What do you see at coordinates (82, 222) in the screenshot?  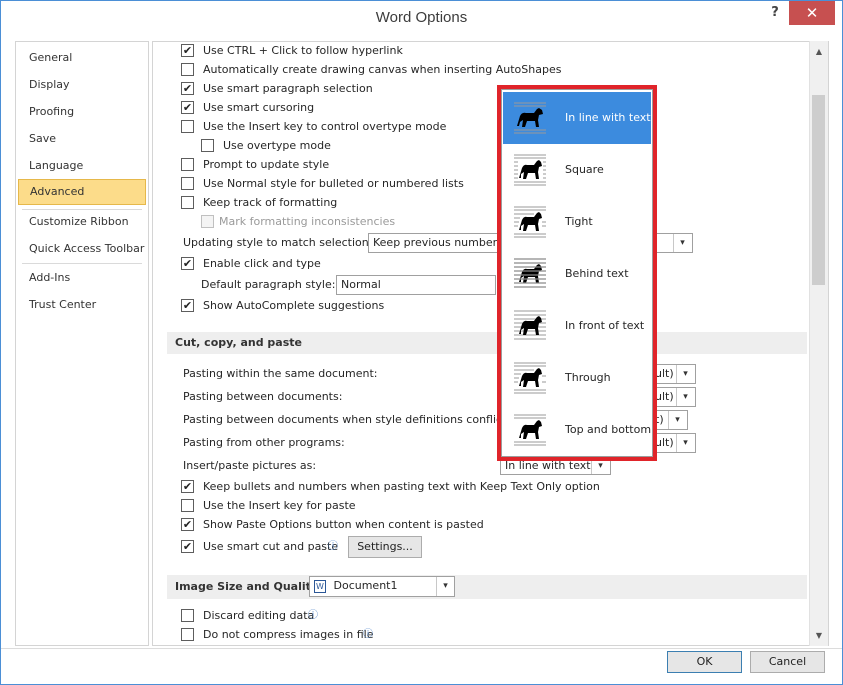 I see `sidebar-item-customize-ribbon: Customize Ribbon` at bounding box center [82, 222].